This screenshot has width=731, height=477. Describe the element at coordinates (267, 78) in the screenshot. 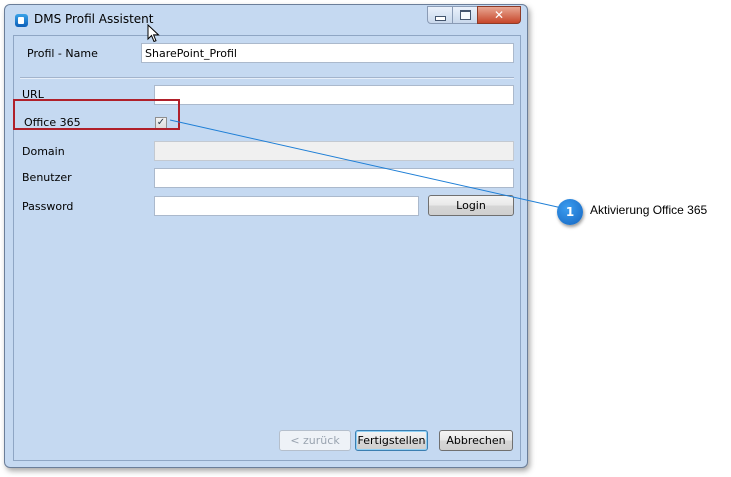

I see `separator` at that location.